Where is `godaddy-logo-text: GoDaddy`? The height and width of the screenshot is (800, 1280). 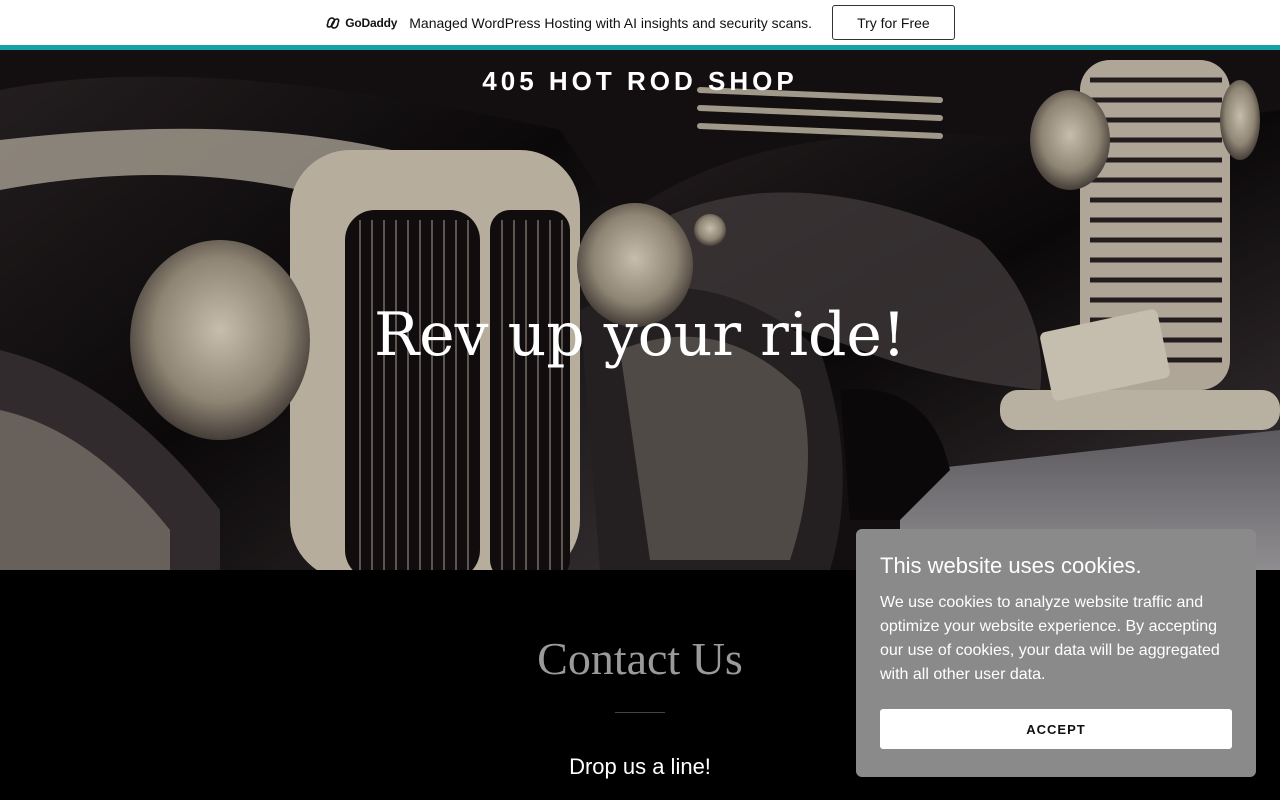
godaddy-logo-text: GoDaddy is located at coordinates (371, 22).